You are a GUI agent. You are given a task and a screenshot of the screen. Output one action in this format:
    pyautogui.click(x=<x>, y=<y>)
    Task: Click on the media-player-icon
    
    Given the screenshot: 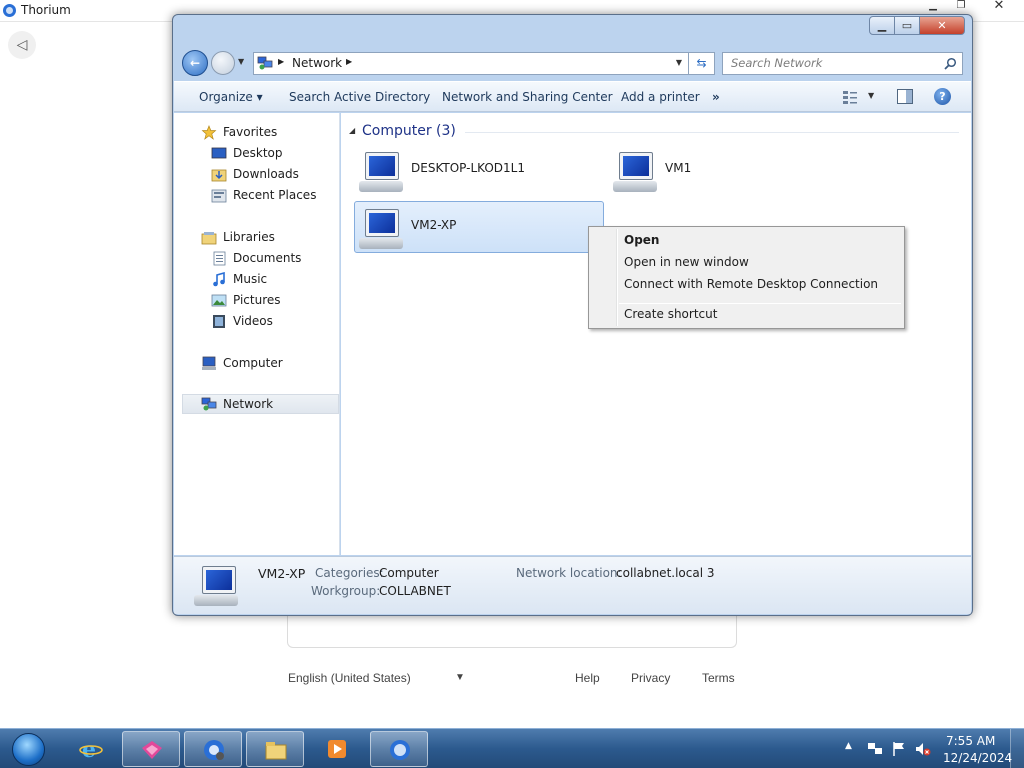 What is the action you would take?
    pyautogui.click(x=337, y=749)
    